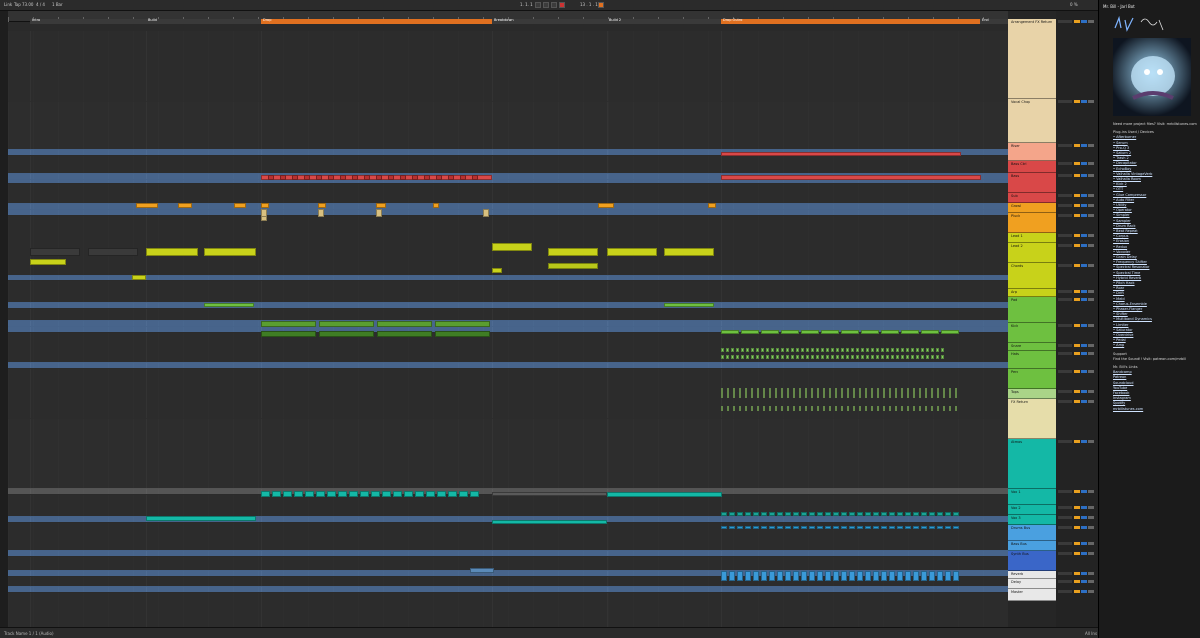 This screenshot has width=1200, height=638. What do you see at coordinates (538, 5) in the screenshot?
I see `follow-icon` at bounding box center [538, 5].